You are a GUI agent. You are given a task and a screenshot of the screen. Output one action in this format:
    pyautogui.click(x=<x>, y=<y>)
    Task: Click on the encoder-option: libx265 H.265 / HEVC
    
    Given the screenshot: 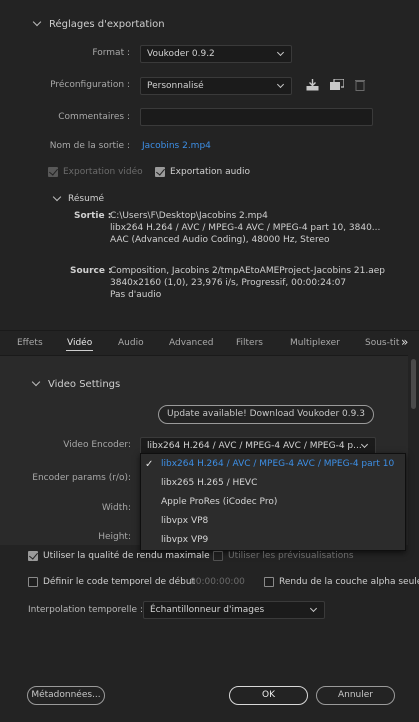 What is the action you would take?
    pyautogui.click(x=273, y=483)
    